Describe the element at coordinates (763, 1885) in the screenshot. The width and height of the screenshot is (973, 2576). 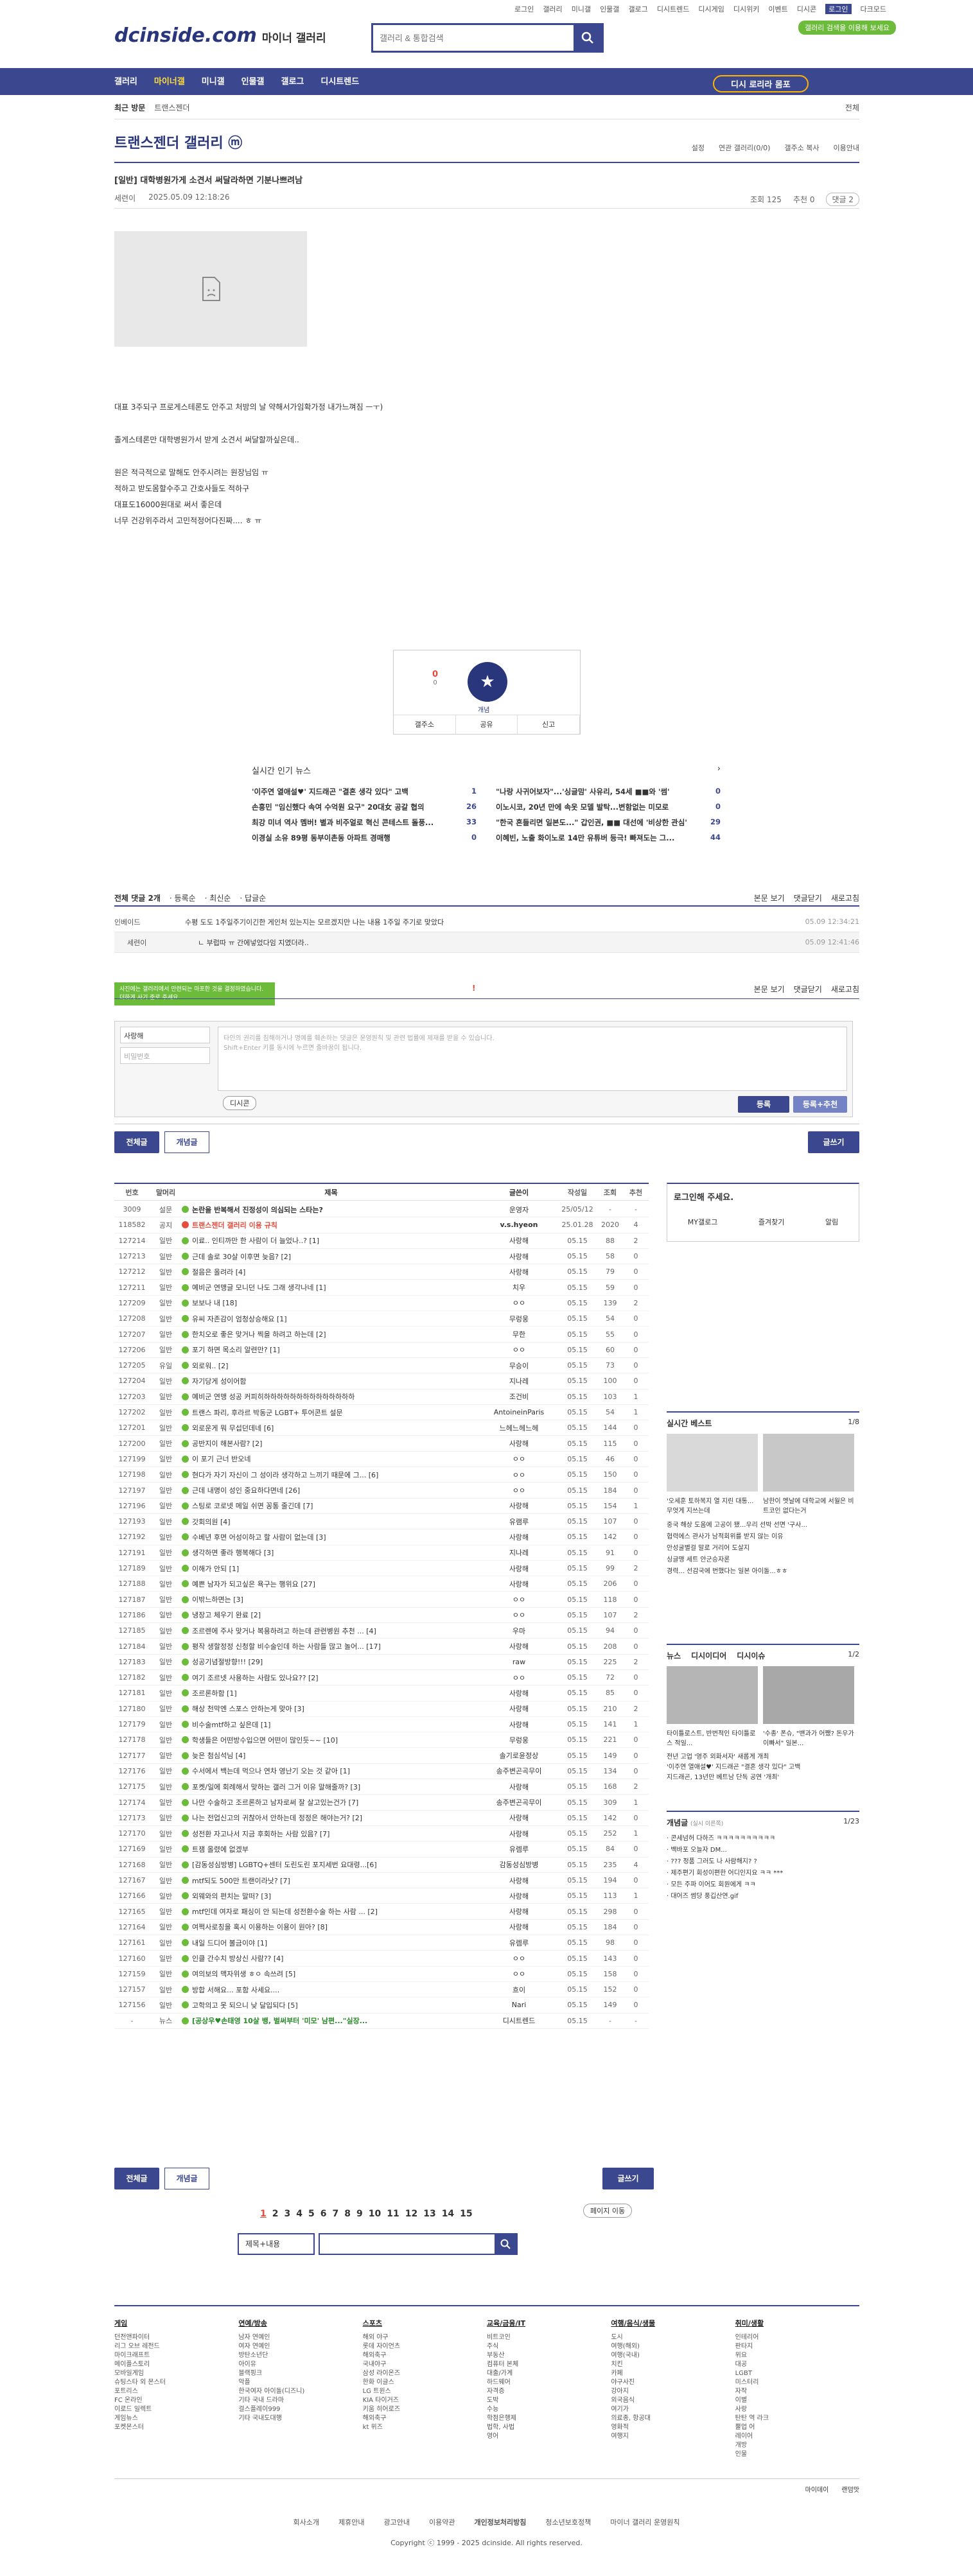
I see `concept-item: · 모든 주파 이어도 회원에게 ㅋㅋ` at that location.